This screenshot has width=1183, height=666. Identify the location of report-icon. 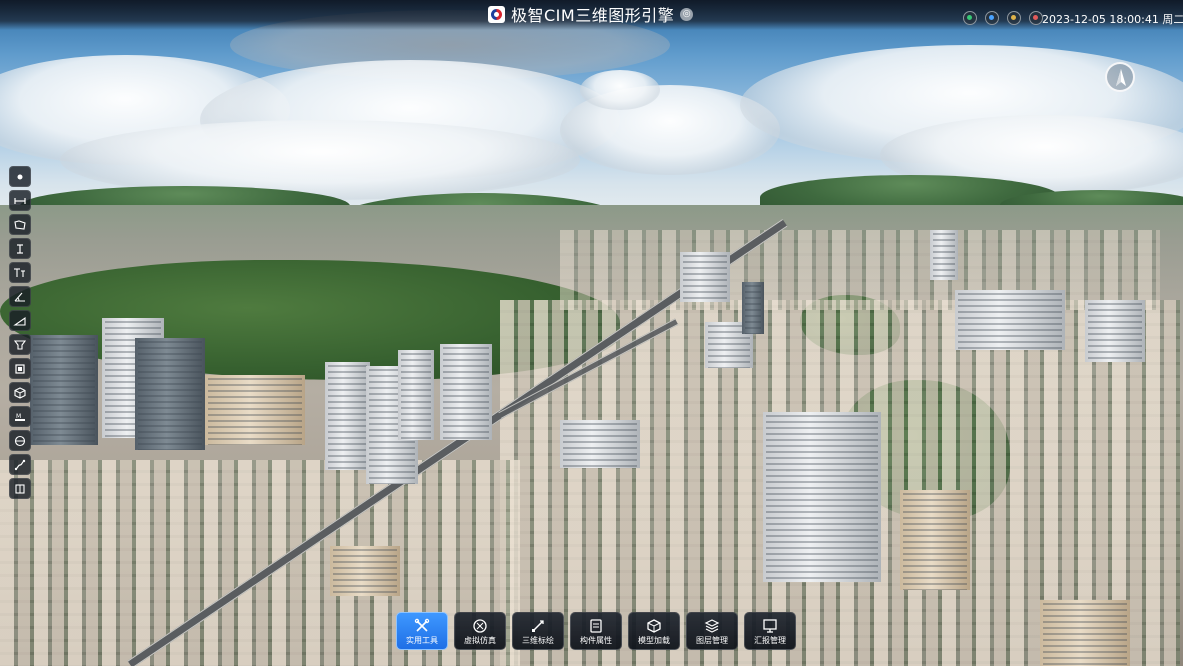
(770, 626).